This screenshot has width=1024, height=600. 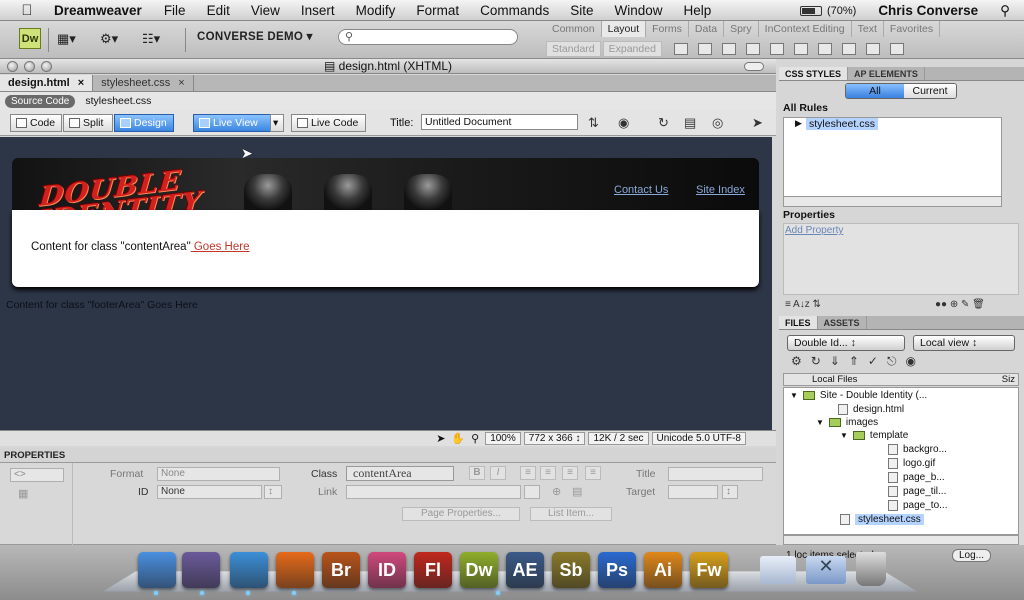 I want to click on all-mode-button: All, so click(x=875, y=91).